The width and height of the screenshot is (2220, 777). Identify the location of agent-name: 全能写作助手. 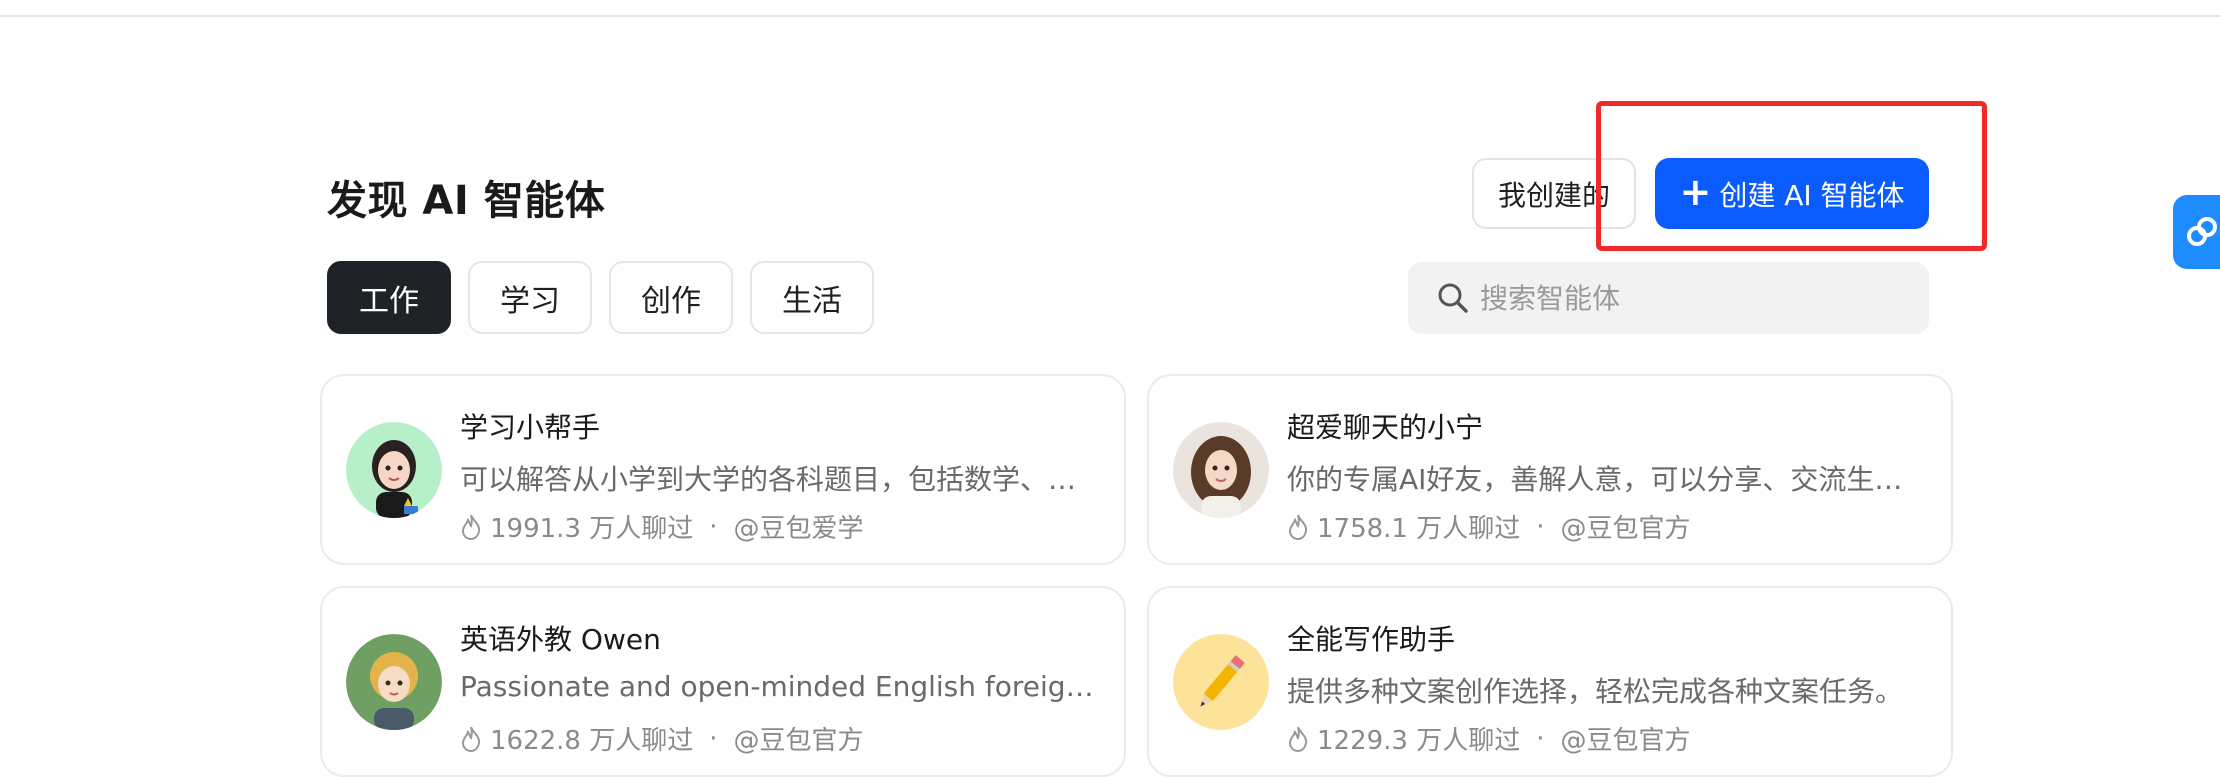
(1371, 639).